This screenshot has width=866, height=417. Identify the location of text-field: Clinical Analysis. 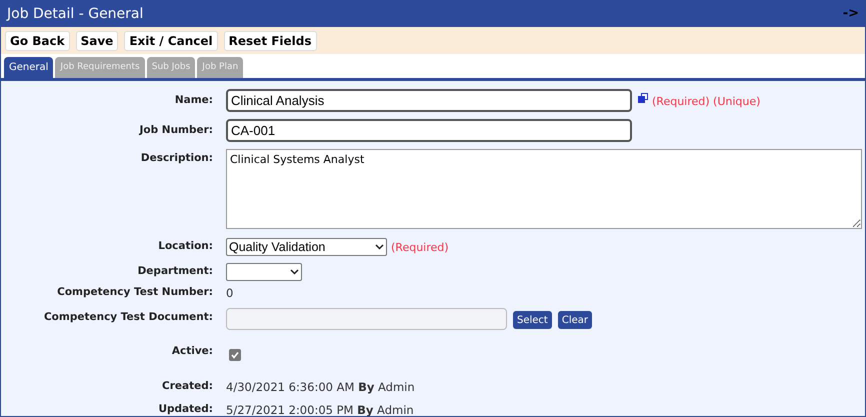
(429, 100).